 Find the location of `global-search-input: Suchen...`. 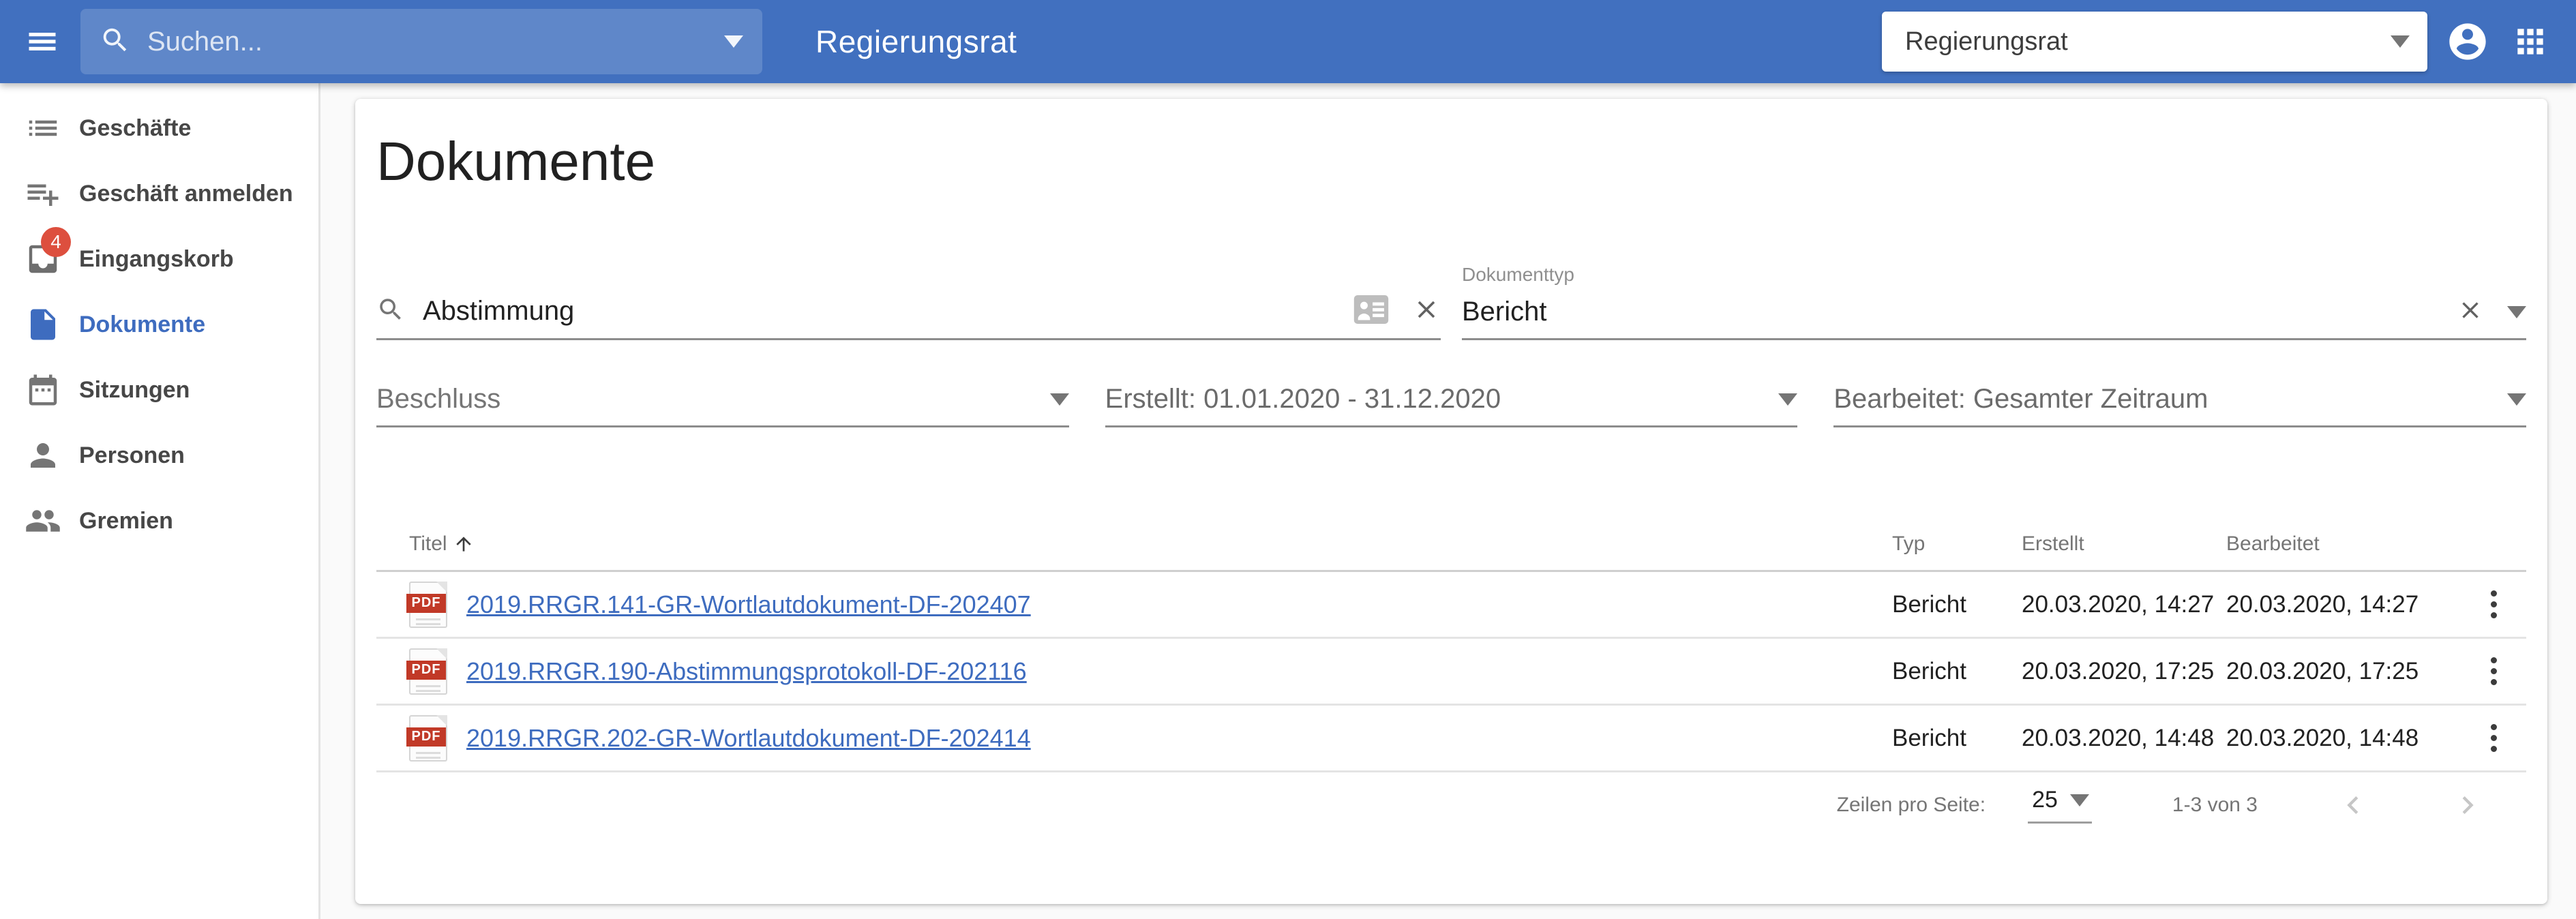

global-search-input: Suchen... is located at coordinates (421, 41).